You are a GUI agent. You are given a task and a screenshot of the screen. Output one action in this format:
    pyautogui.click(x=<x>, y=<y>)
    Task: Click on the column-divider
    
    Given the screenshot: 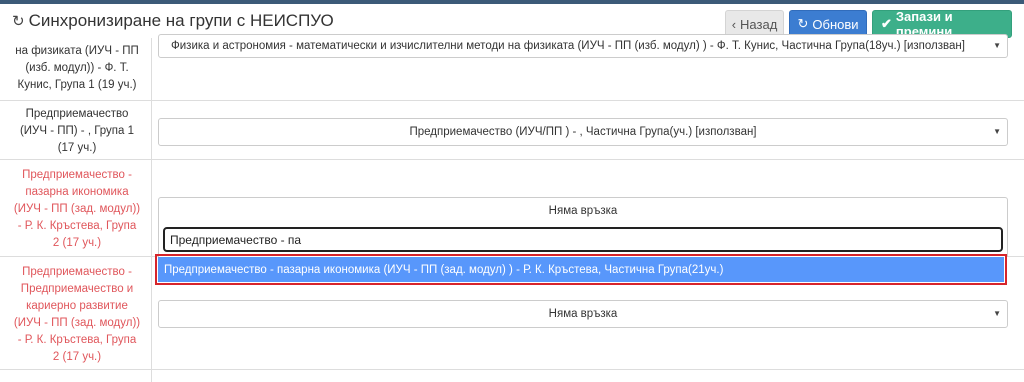 What is the action you would take?
    pyautogui.click(x=151, y=210)
    